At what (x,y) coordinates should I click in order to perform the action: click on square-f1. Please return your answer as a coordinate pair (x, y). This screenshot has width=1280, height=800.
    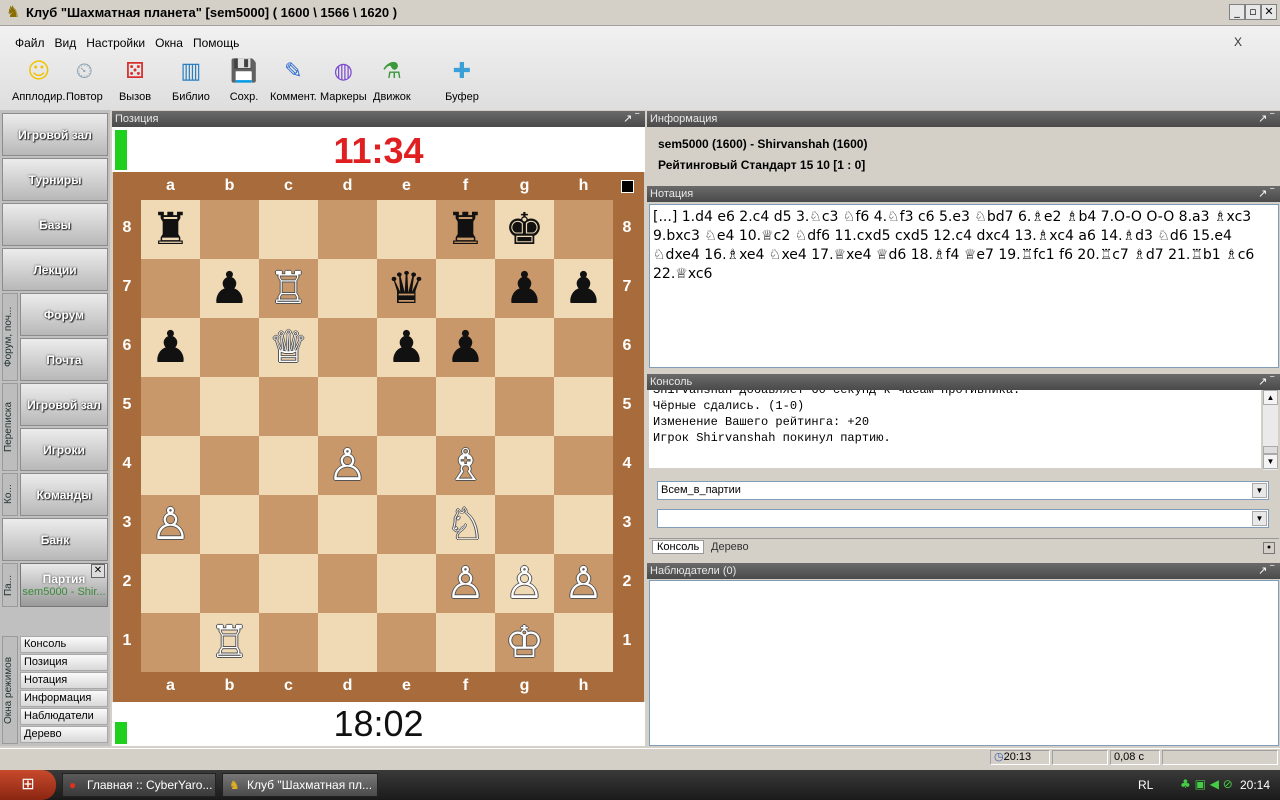
    Looking at the image, I should click on (465, 642).